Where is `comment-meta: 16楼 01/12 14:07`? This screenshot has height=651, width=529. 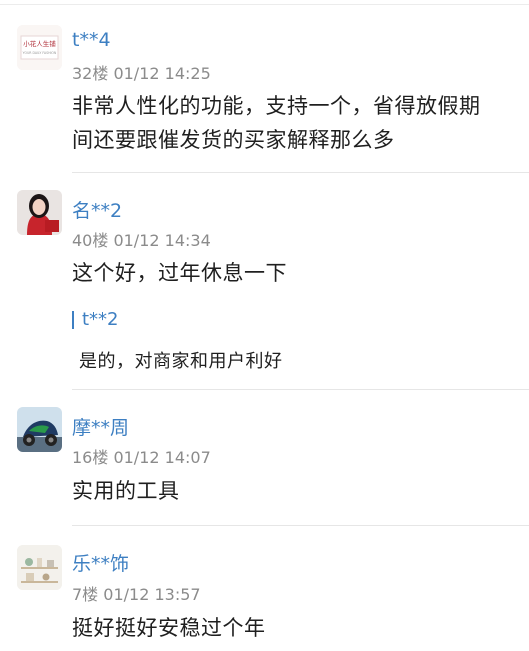 comment-meta: 16楼 01/12 14:07 is located at coordinates (141, 457).